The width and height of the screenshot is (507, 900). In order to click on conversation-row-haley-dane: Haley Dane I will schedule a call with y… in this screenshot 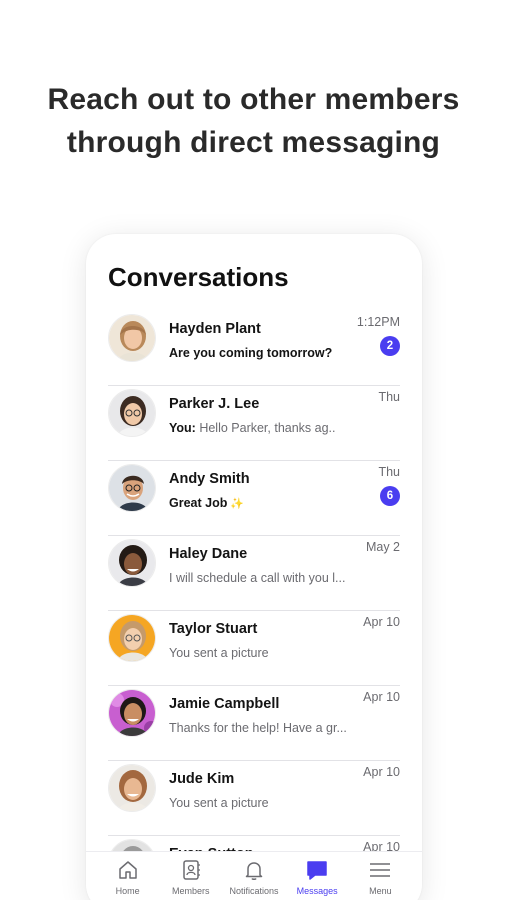, I will do `click(254, 573)`.